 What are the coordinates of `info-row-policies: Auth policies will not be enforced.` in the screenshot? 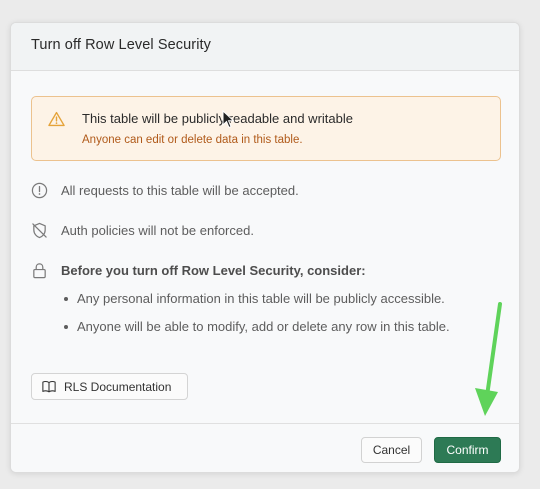 It's located at (157, 230).